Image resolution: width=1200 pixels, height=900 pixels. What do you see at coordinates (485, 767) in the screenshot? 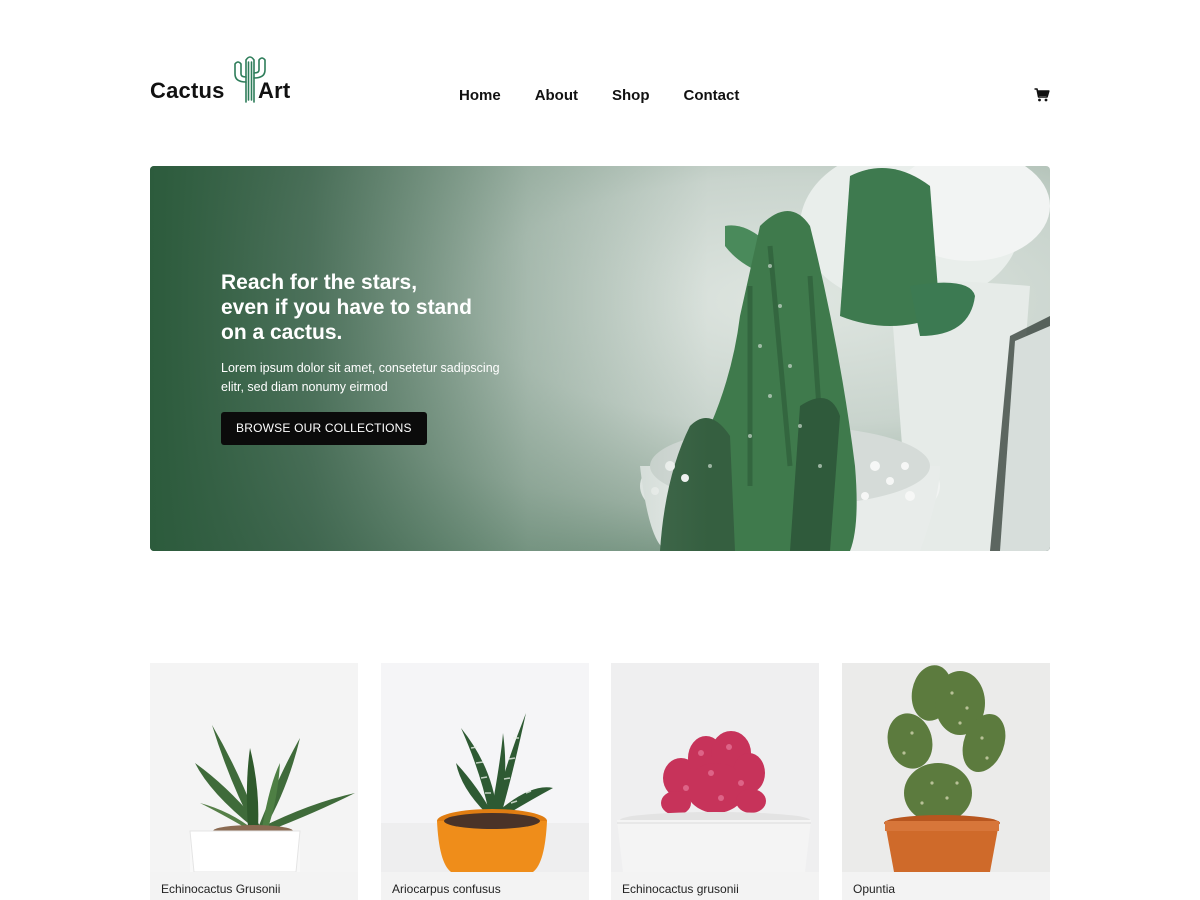
I see `product-image-haworthia` at bounding box center [485, 767].